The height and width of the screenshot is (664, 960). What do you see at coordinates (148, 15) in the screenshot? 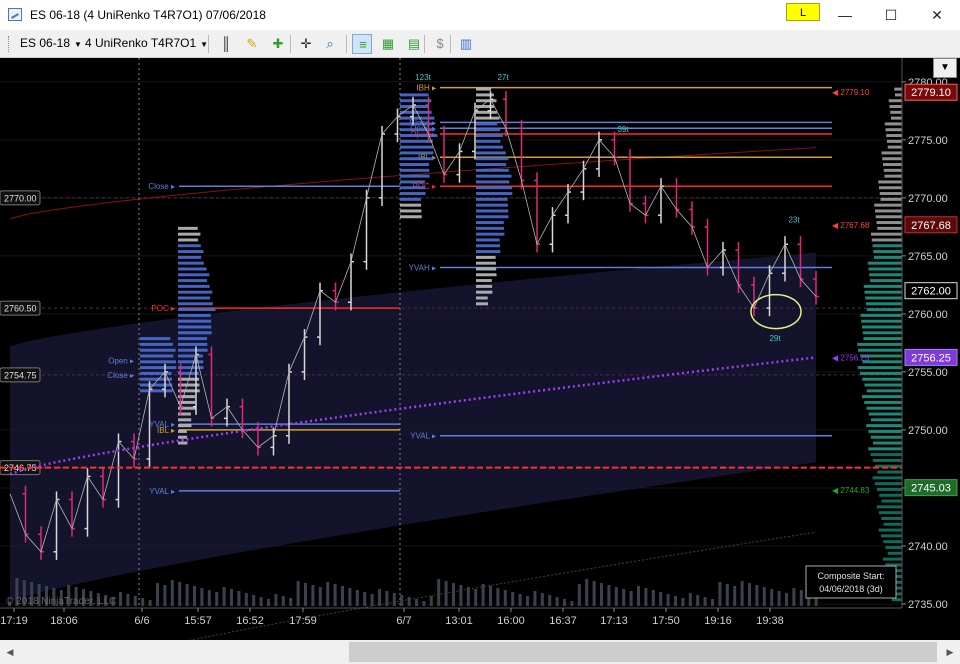
I see `window-title: ES 06-18 (4 UniRenko T4R7O1) 07/06/2018` at bounding box center [148, 15].